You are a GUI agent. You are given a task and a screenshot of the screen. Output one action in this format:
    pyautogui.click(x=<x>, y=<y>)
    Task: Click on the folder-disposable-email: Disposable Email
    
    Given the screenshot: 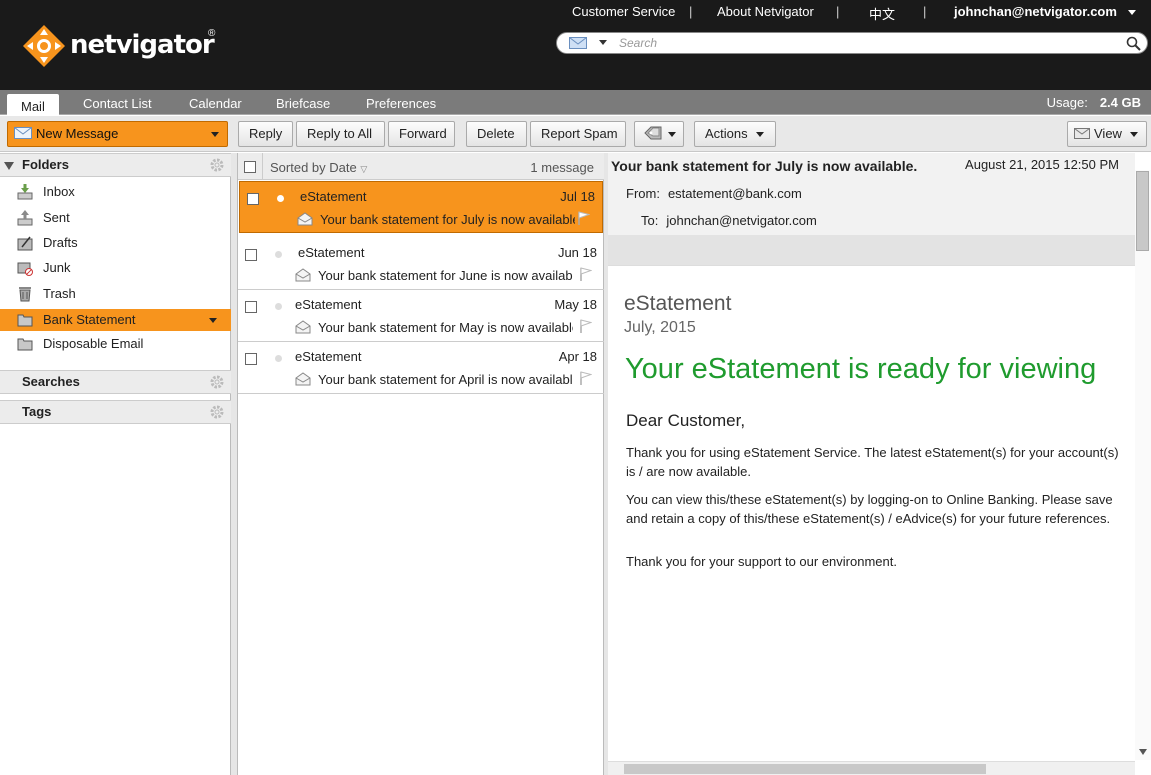 What is the action you would take?
    pyautogui.click(x=115, y=344)
    